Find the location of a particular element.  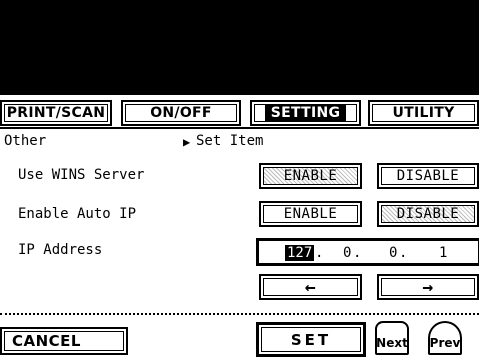

prev-page-button: Prev is located at coordinates (445, 338).